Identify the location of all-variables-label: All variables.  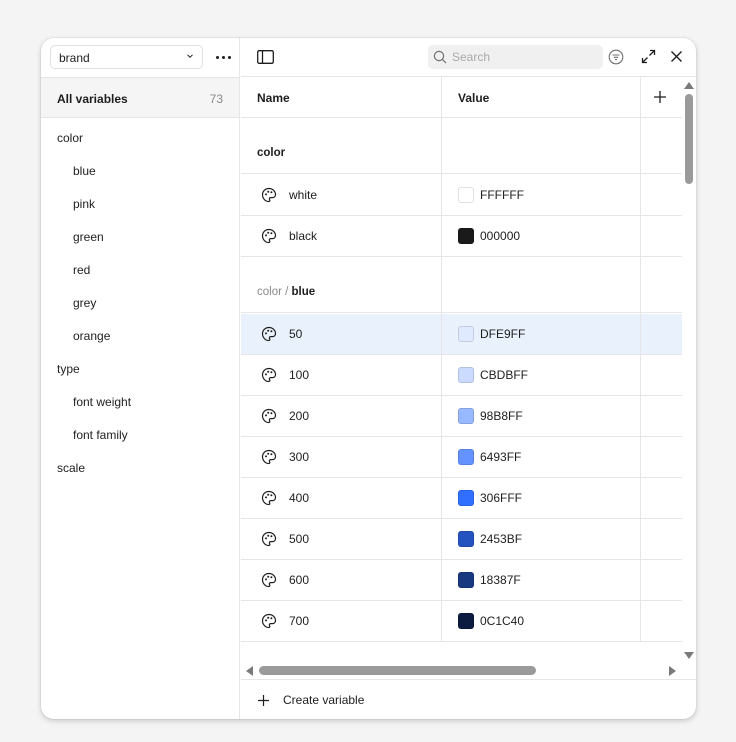
(92, 99).